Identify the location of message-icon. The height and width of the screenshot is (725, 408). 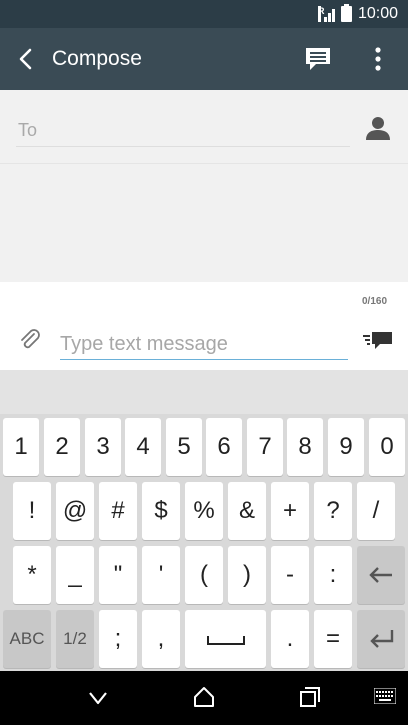
(318, 59).